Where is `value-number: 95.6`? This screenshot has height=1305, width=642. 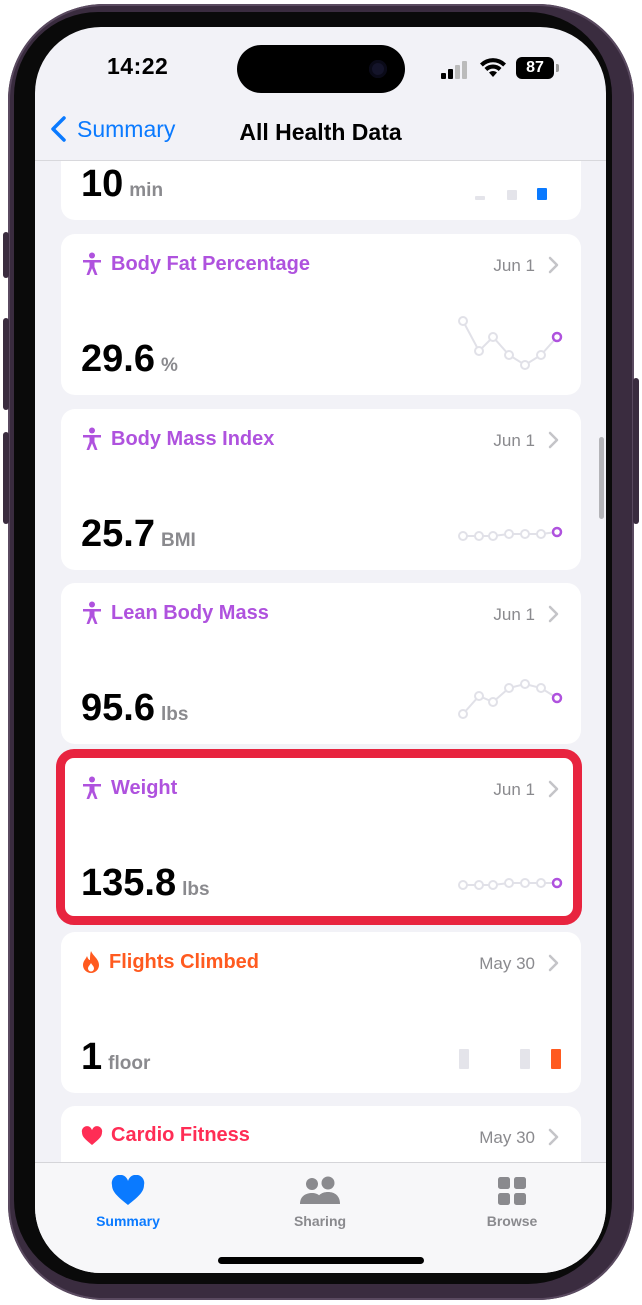
value-number: 95.6 is located at coordinates (118, 708).